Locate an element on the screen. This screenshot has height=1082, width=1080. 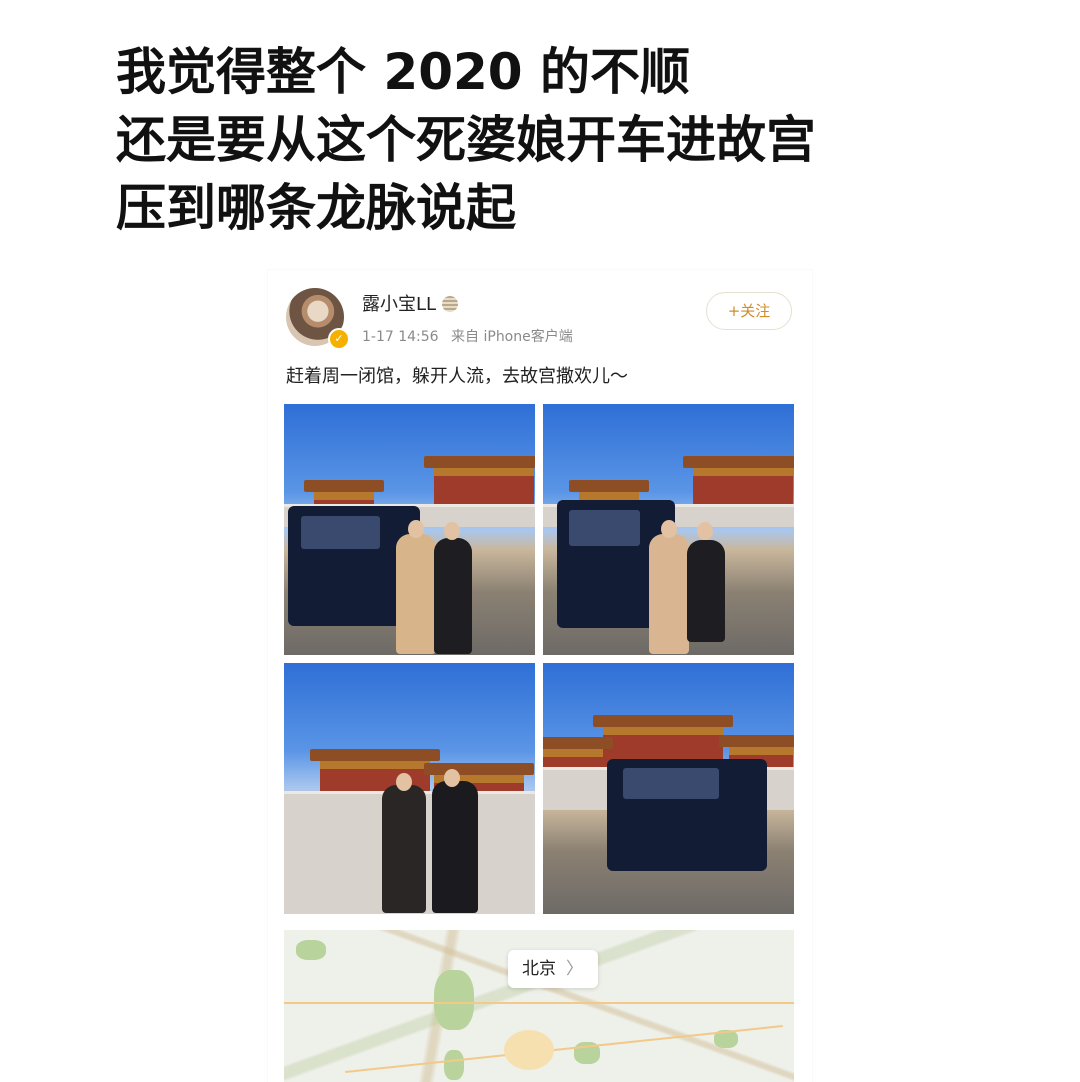
username: 露小宝LL is located at coordinates (410, 303).